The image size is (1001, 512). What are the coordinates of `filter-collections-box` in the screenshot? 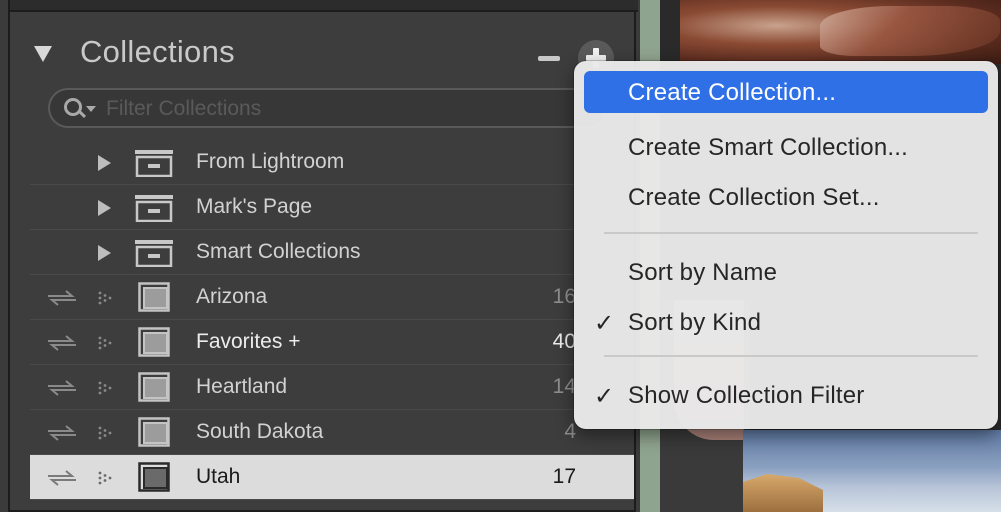 It's located at (328, 108).